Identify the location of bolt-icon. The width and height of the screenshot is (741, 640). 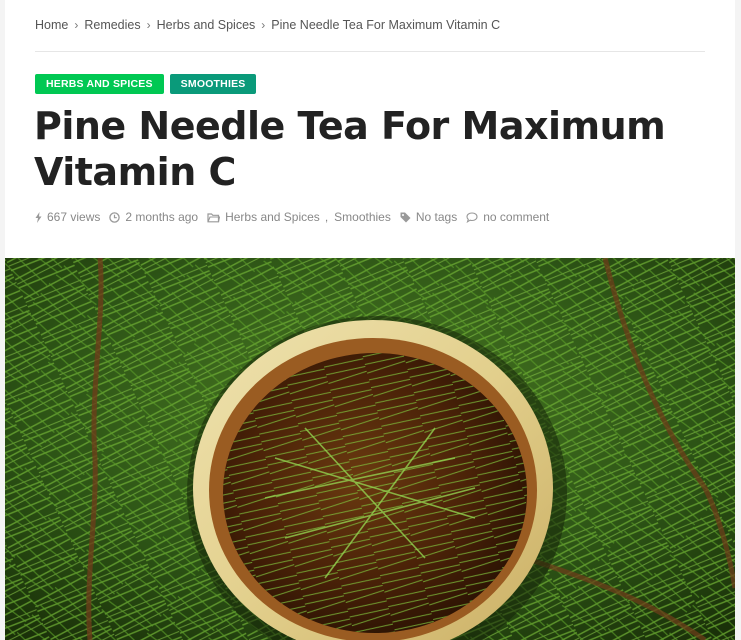
(38, 217).